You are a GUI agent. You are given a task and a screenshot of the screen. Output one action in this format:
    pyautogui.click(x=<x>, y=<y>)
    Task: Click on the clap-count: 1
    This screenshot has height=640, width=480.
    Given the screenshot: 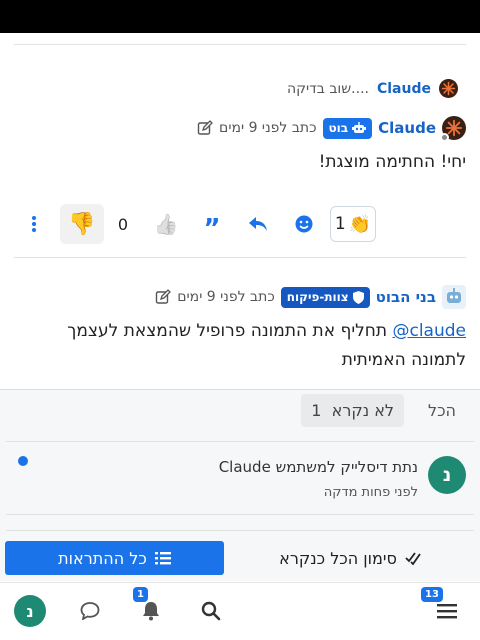 What is the action you would take?
    pyautogui.click(x=340, y=224)
    